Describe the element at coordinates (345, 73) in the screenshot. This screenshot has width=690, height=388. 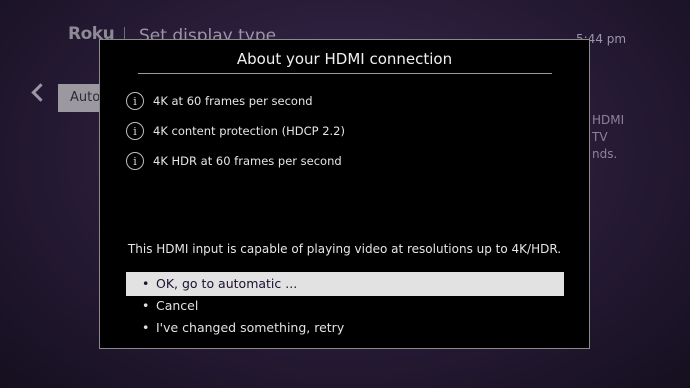
I see `title-divider` at that location.